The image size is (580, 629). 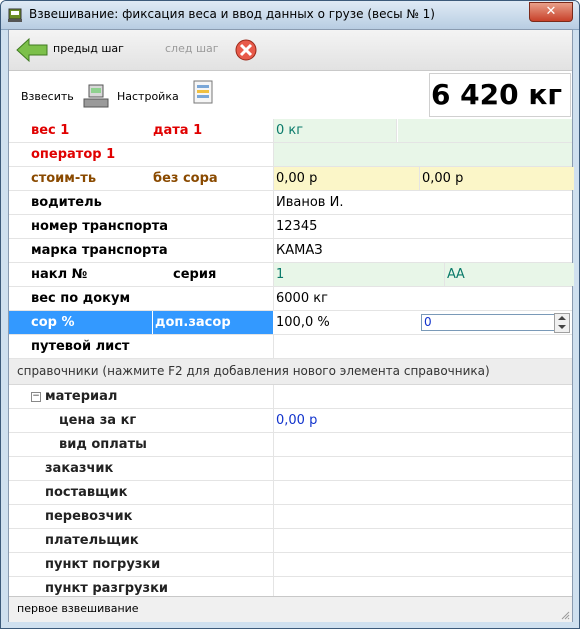 I want to click on row-payment-type: вид оплаты, so click(x=290, y=445).